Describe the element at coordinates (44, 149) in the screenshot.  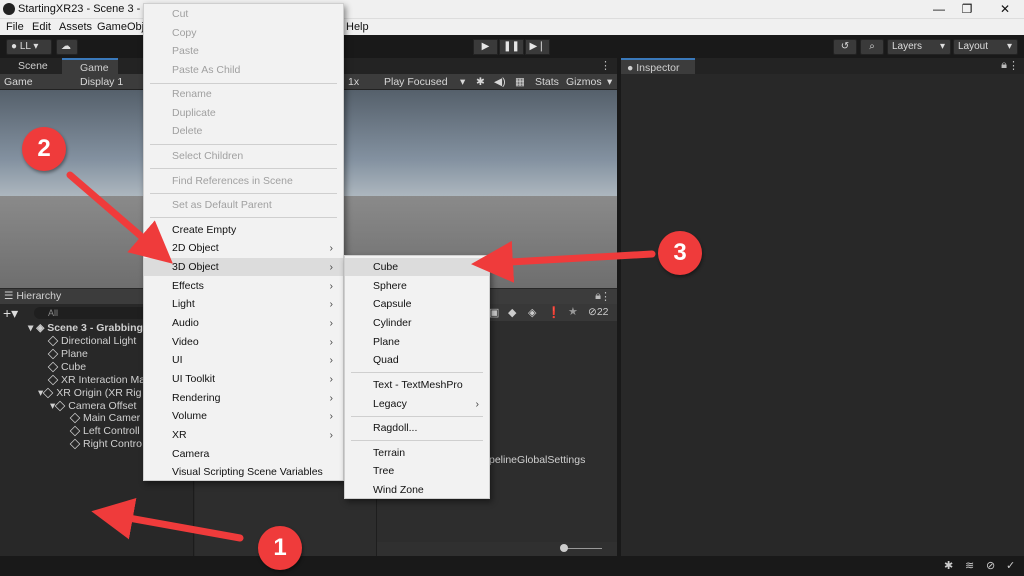
I see `annotation-badge-2: 2` at that location.